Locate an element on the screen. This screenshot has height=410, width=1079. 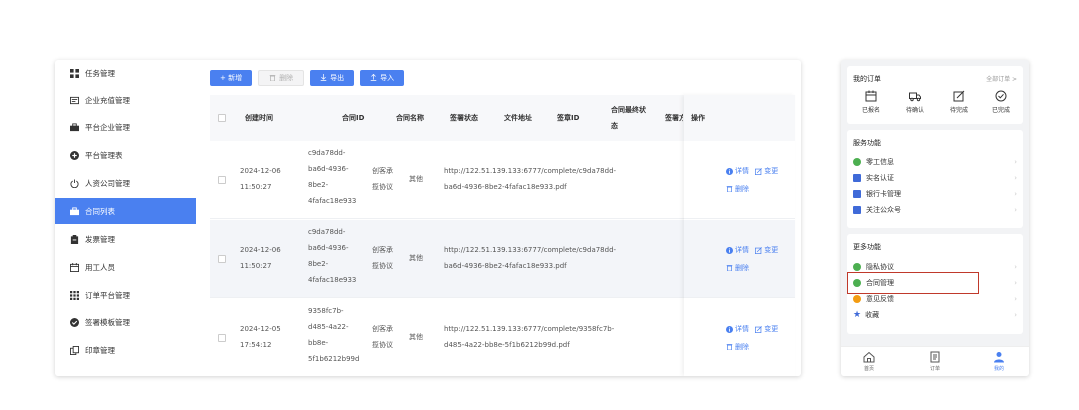
contract-id-line: d485-4a22- is located at coordinates (328, 327).